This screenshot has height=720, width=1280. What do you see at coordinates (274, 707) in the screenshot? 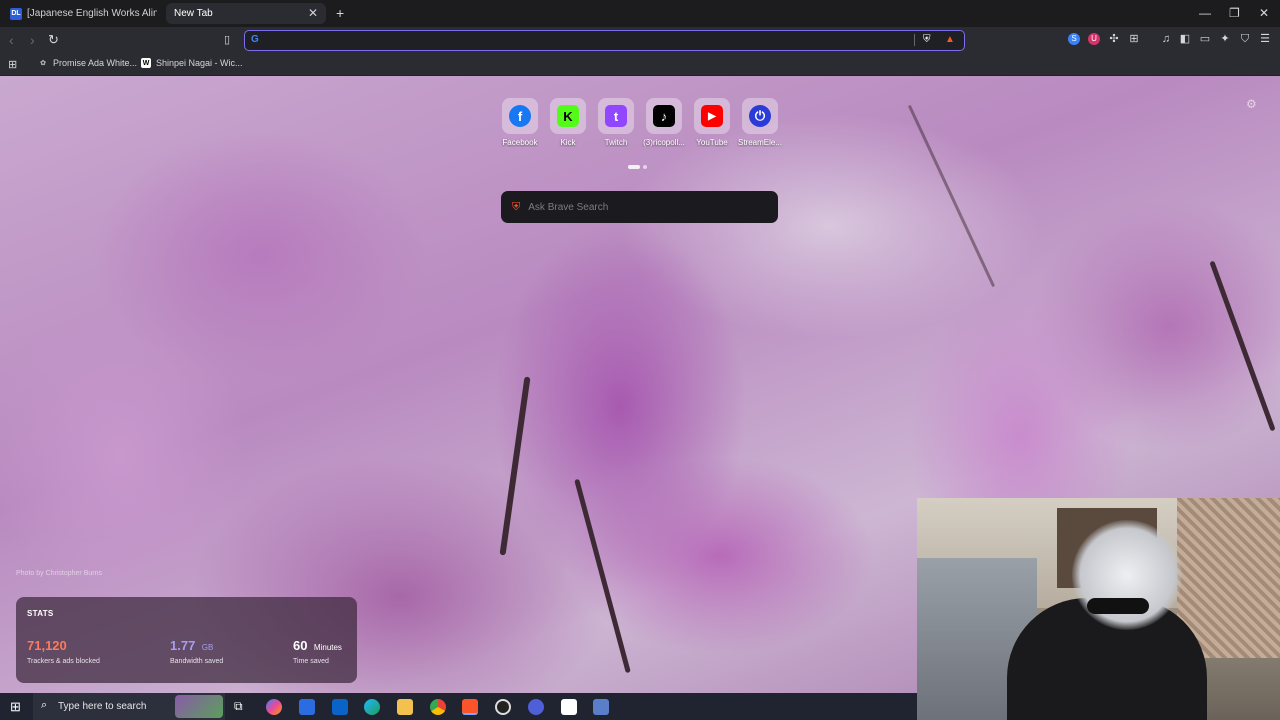
I see `copilot-icon` at bounding box center [274, 707].